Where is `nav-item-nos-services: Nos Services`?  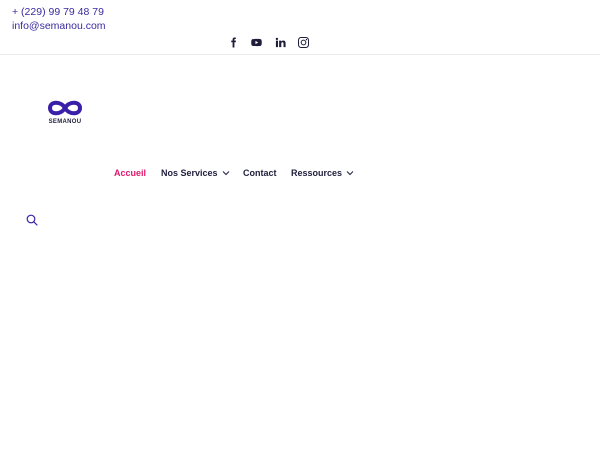 nav-item-nos-services: Nos Services is located at coordinates (195, 173).